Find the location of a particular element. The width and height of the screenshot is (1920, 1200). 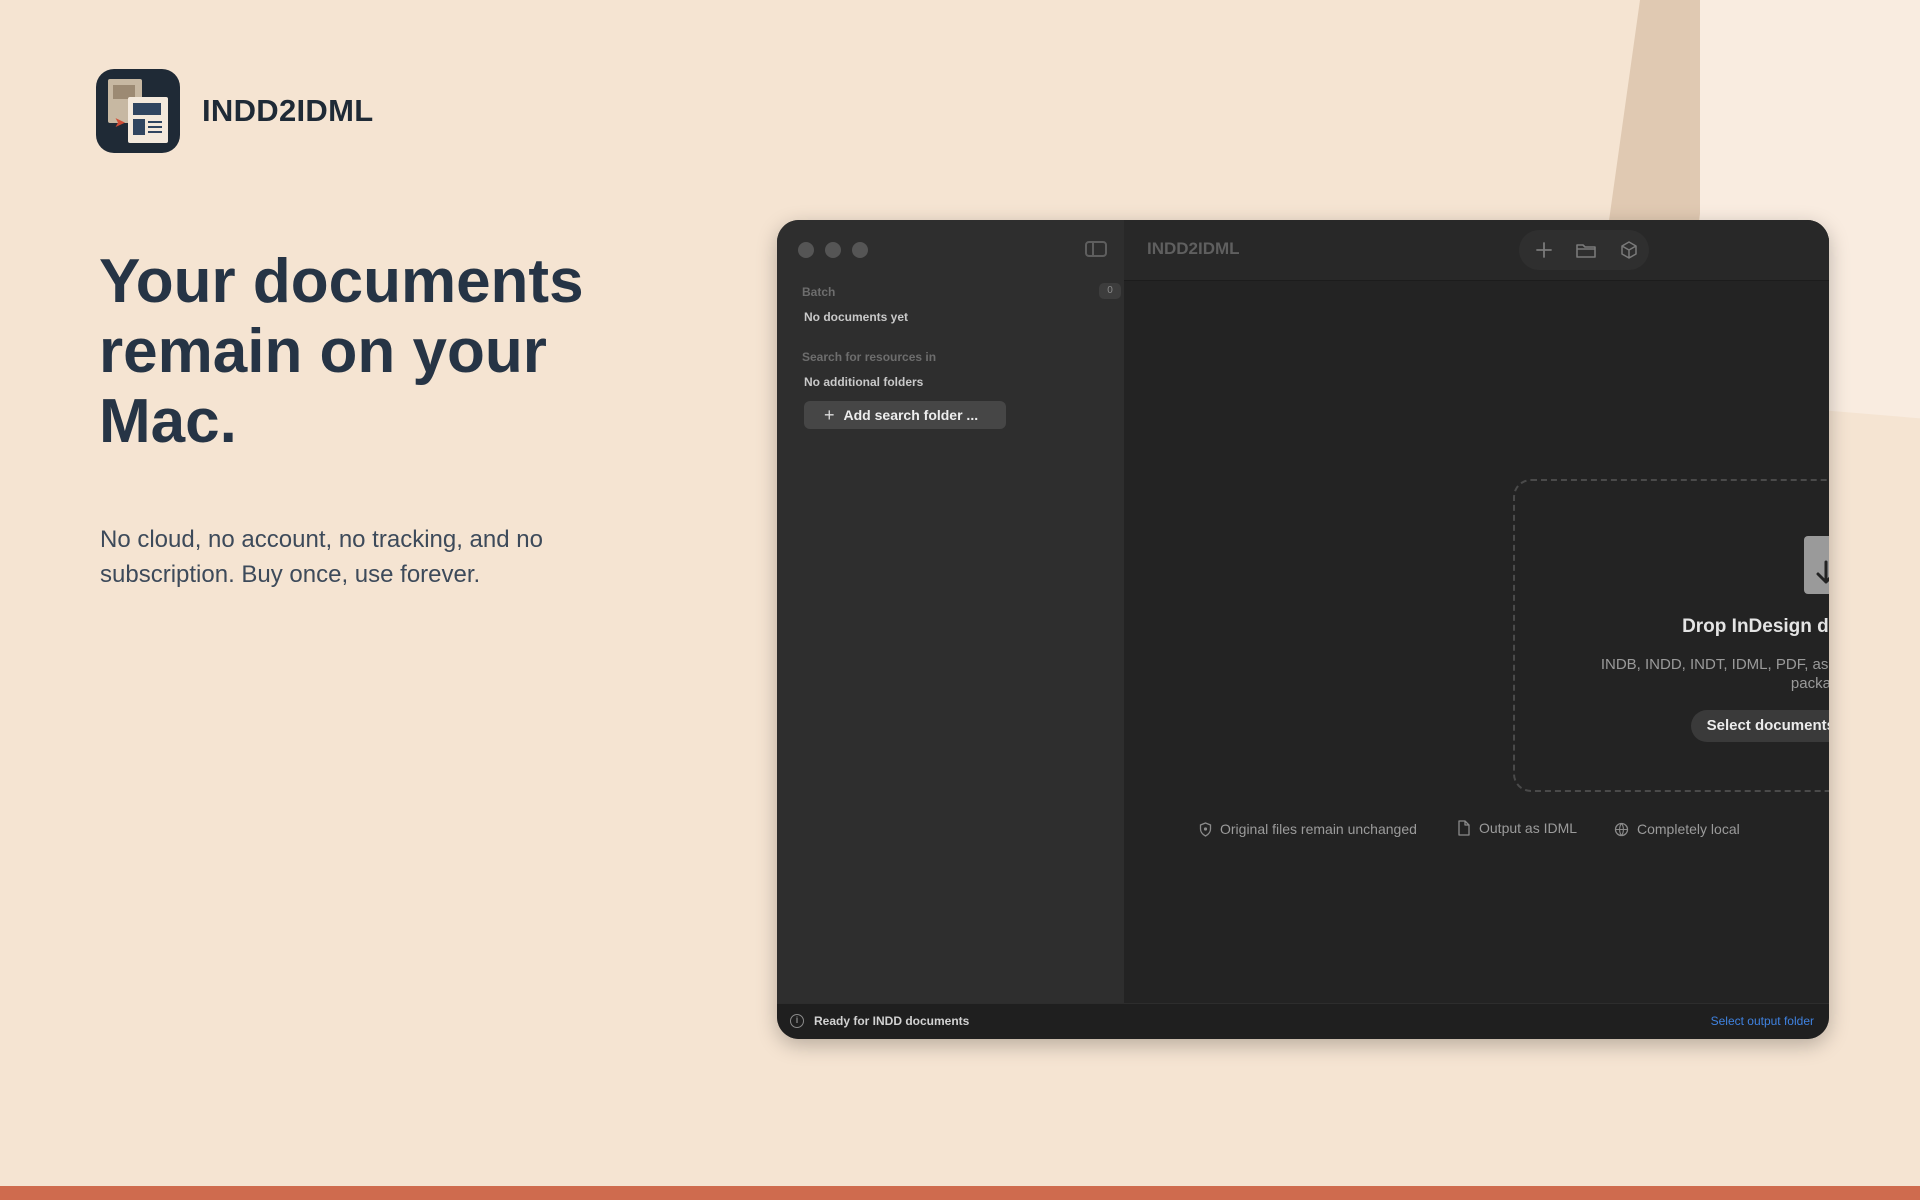

sidebar-toggle-icon is located at coordinates (1096, 249).